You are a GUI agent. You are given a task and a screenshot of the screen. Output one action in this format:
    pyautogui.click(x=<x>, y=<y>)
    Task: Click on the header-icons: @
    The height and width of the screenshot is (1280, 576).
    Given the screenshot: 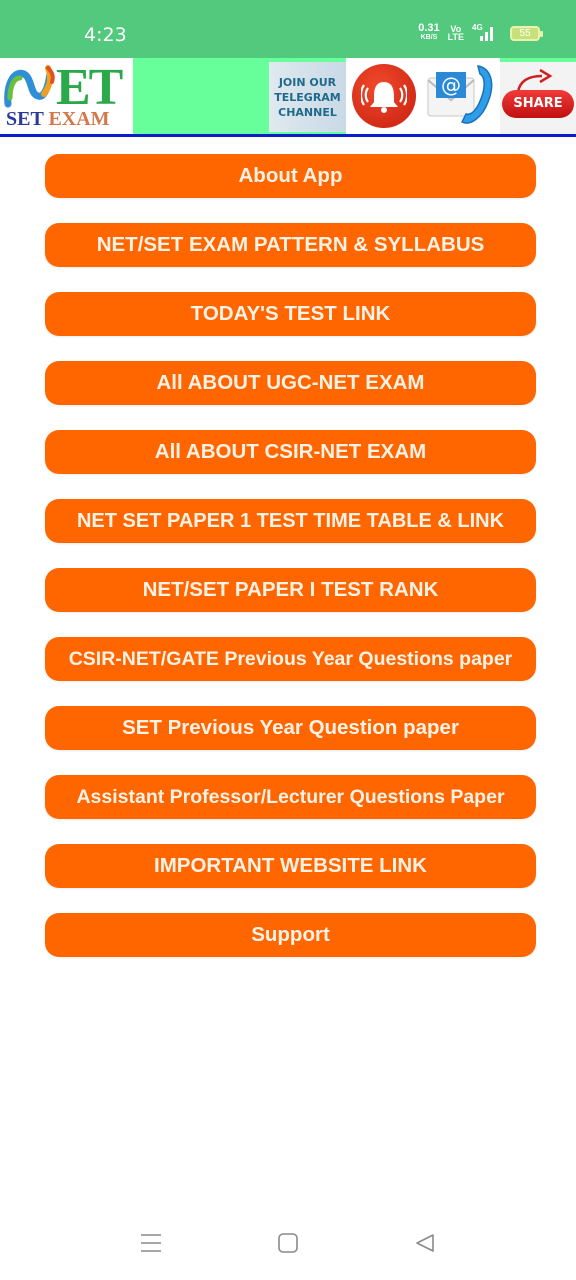 What is the action you would take?
    pyautogui.click(x=423, y=96)
    